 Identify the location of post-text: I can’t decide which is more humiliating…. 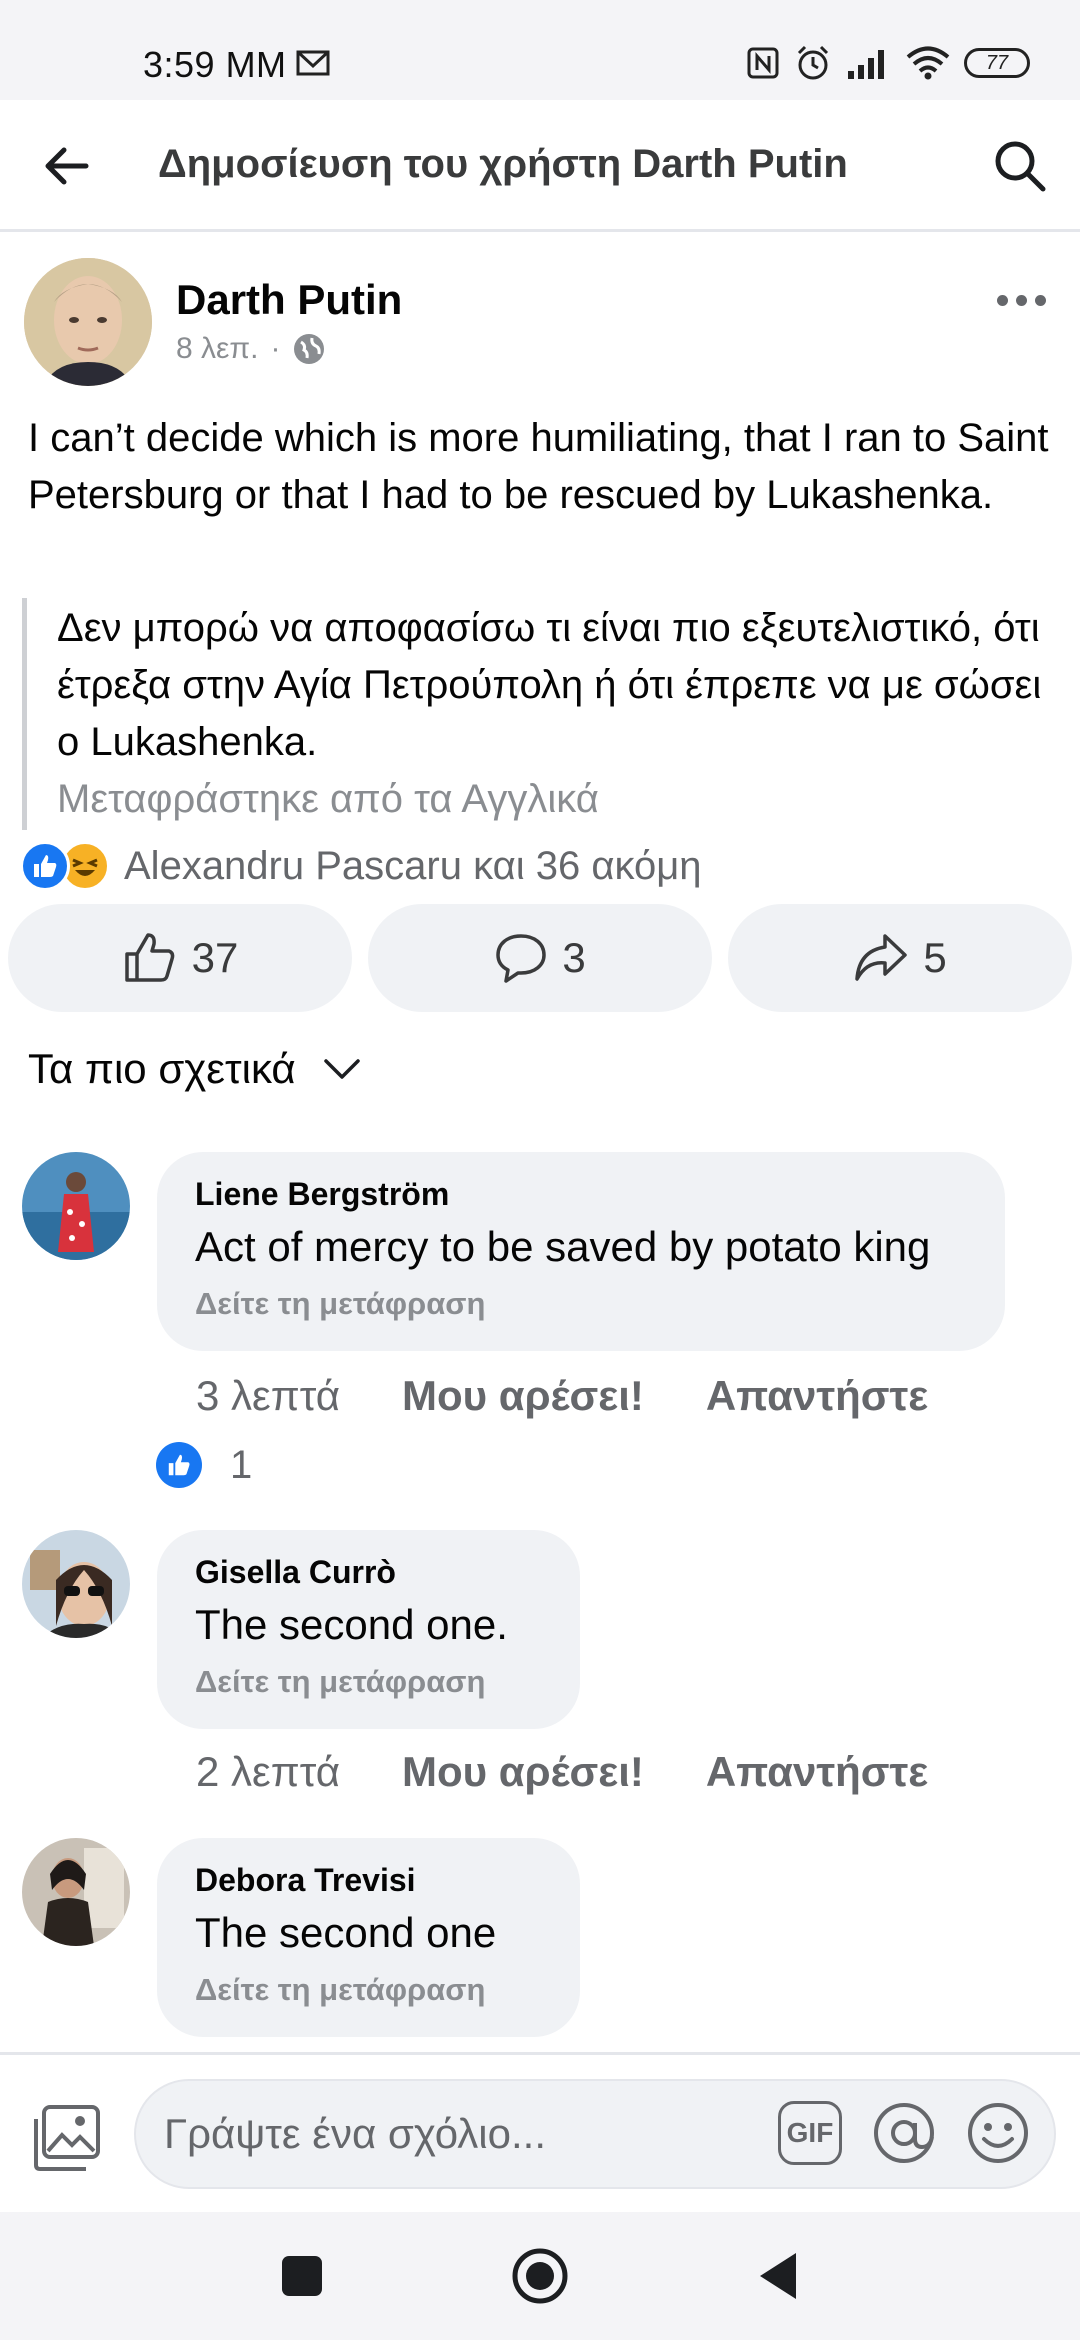
(538, 466).